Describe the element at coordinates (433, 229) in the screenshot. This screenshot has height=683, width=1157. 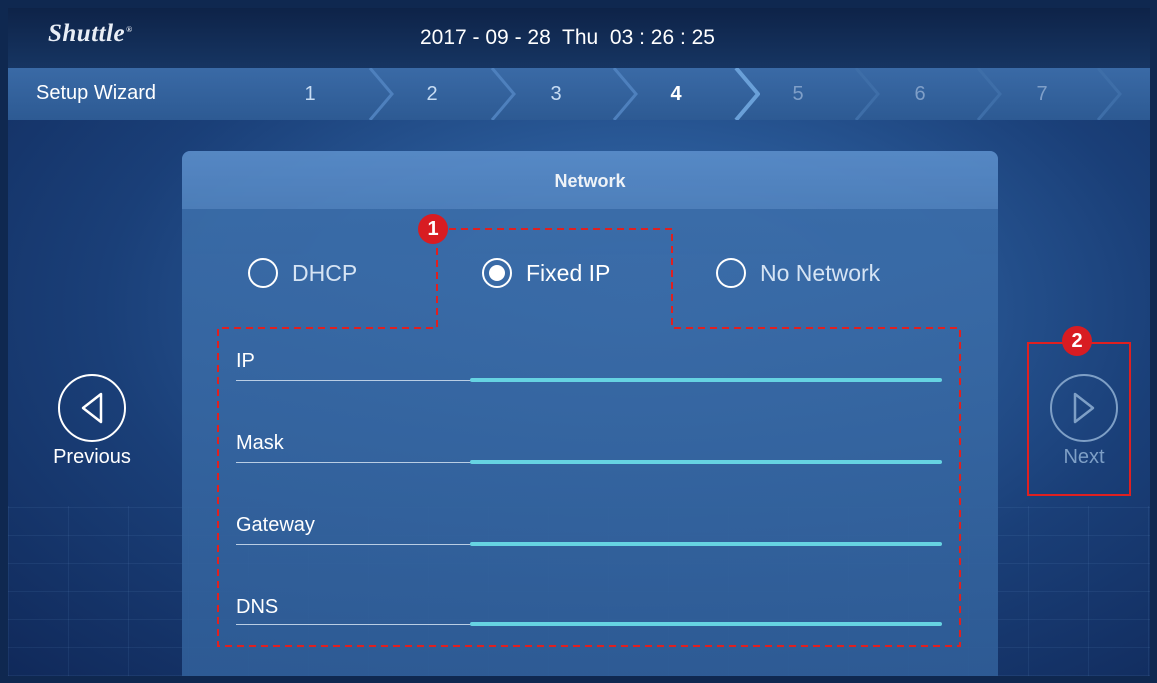
I see `annotation-badge-1: 1` at that location.